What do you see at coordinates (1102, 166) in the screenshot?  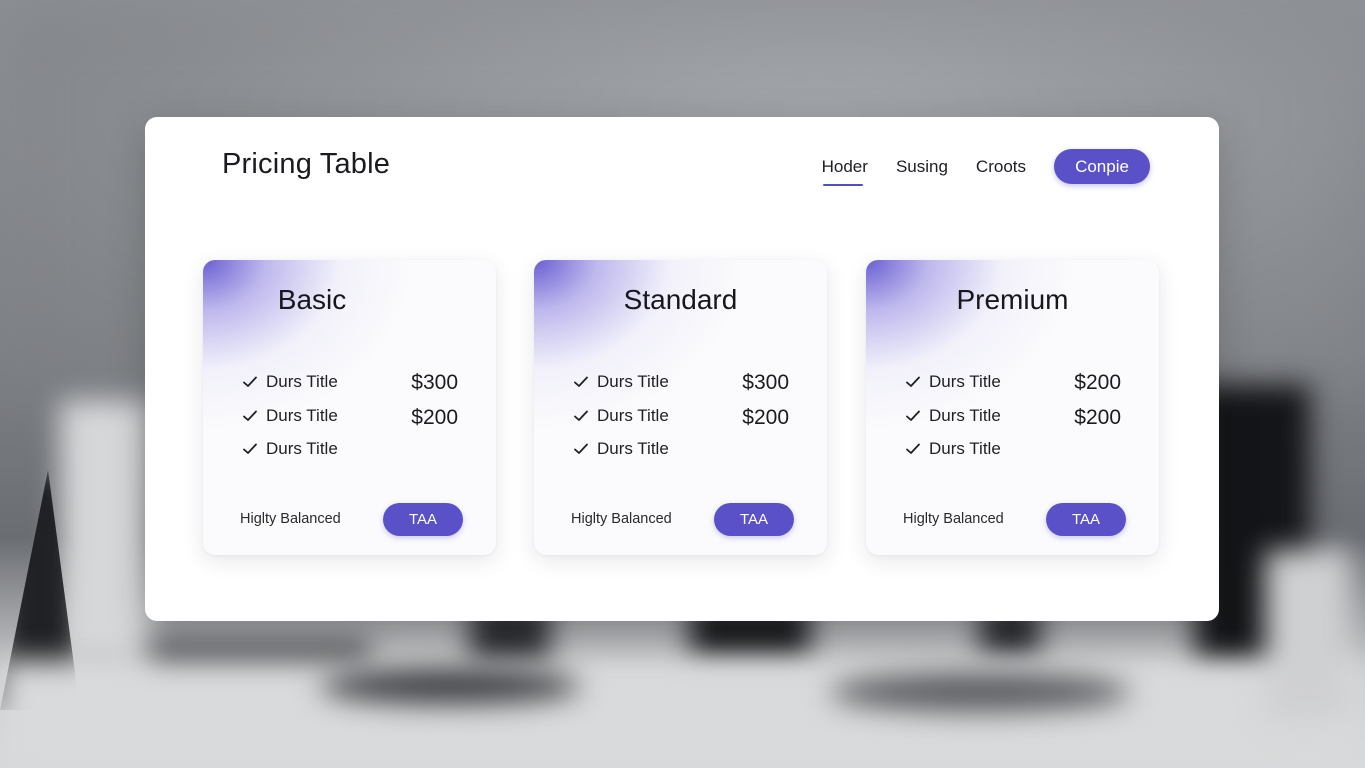 I see `nav-cta-button: Conpie` at bounding box center [1102, 166].